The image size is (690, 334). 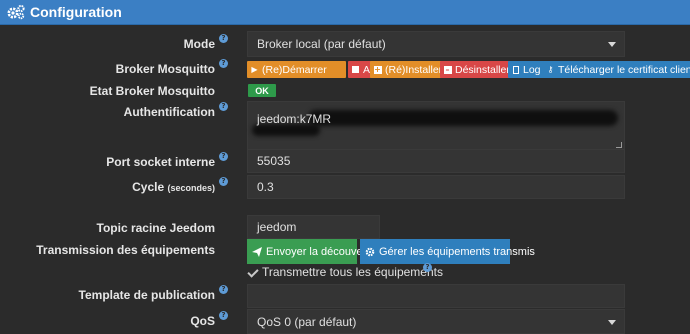 I want to click on panel-header: Configuration, so click(x=345, y=12).